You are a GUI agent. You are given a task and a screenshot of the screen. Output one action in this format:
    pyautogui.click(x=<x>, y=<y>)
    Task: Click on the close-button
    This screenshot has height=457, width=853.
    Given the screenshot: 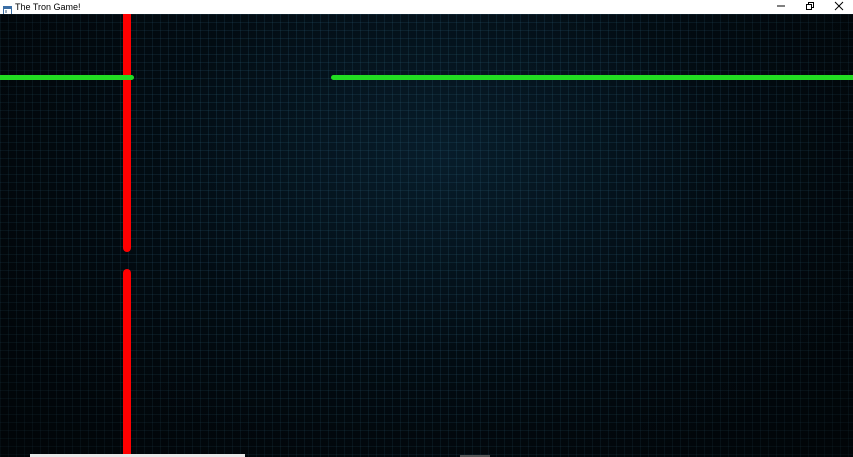 What is the action you would take?
    pyautogui.click(x=839, y=7)
    